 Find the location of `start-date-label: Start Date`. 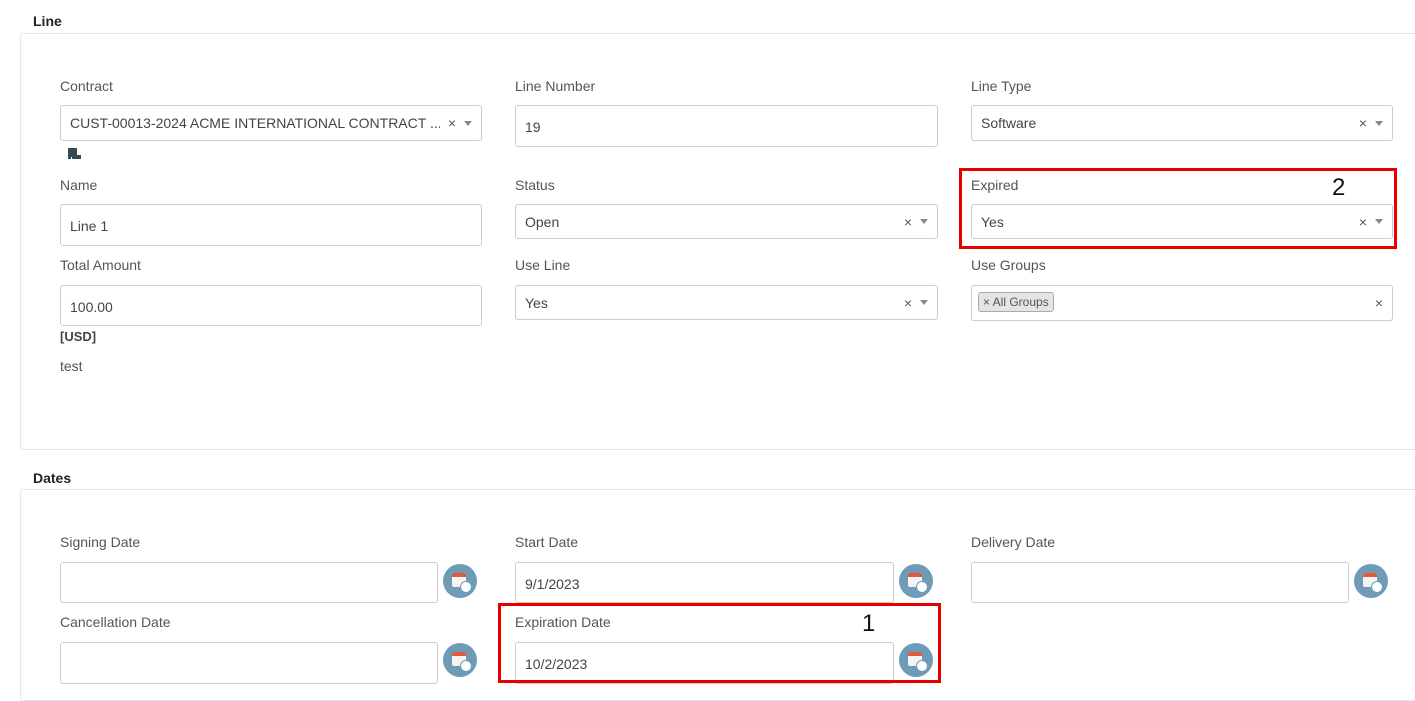

start-date-label: Start Date is located at coordinates (547, 542).